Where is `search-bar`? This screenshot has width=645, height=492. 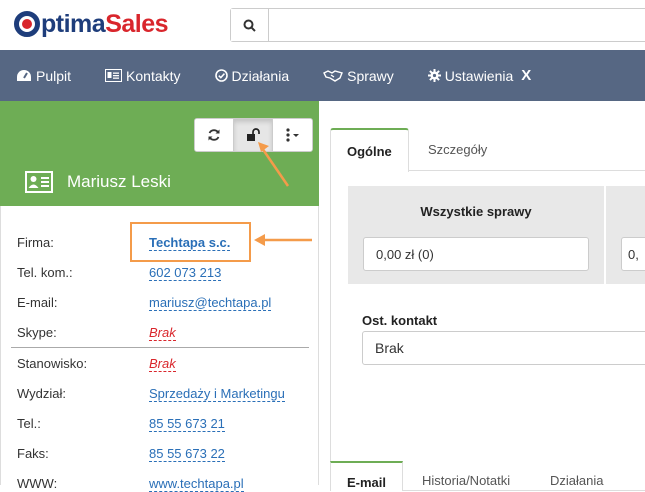
search-bar is located at coordinates (437, 25).